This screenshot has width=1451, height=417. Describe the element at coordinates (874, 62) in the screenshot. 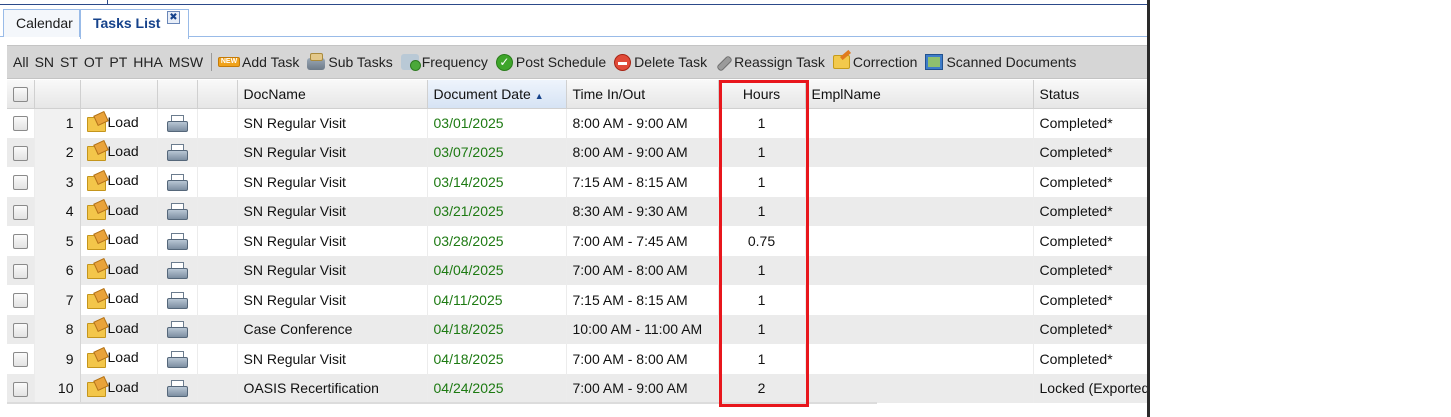

I see `correction-button: Correction` at that location.